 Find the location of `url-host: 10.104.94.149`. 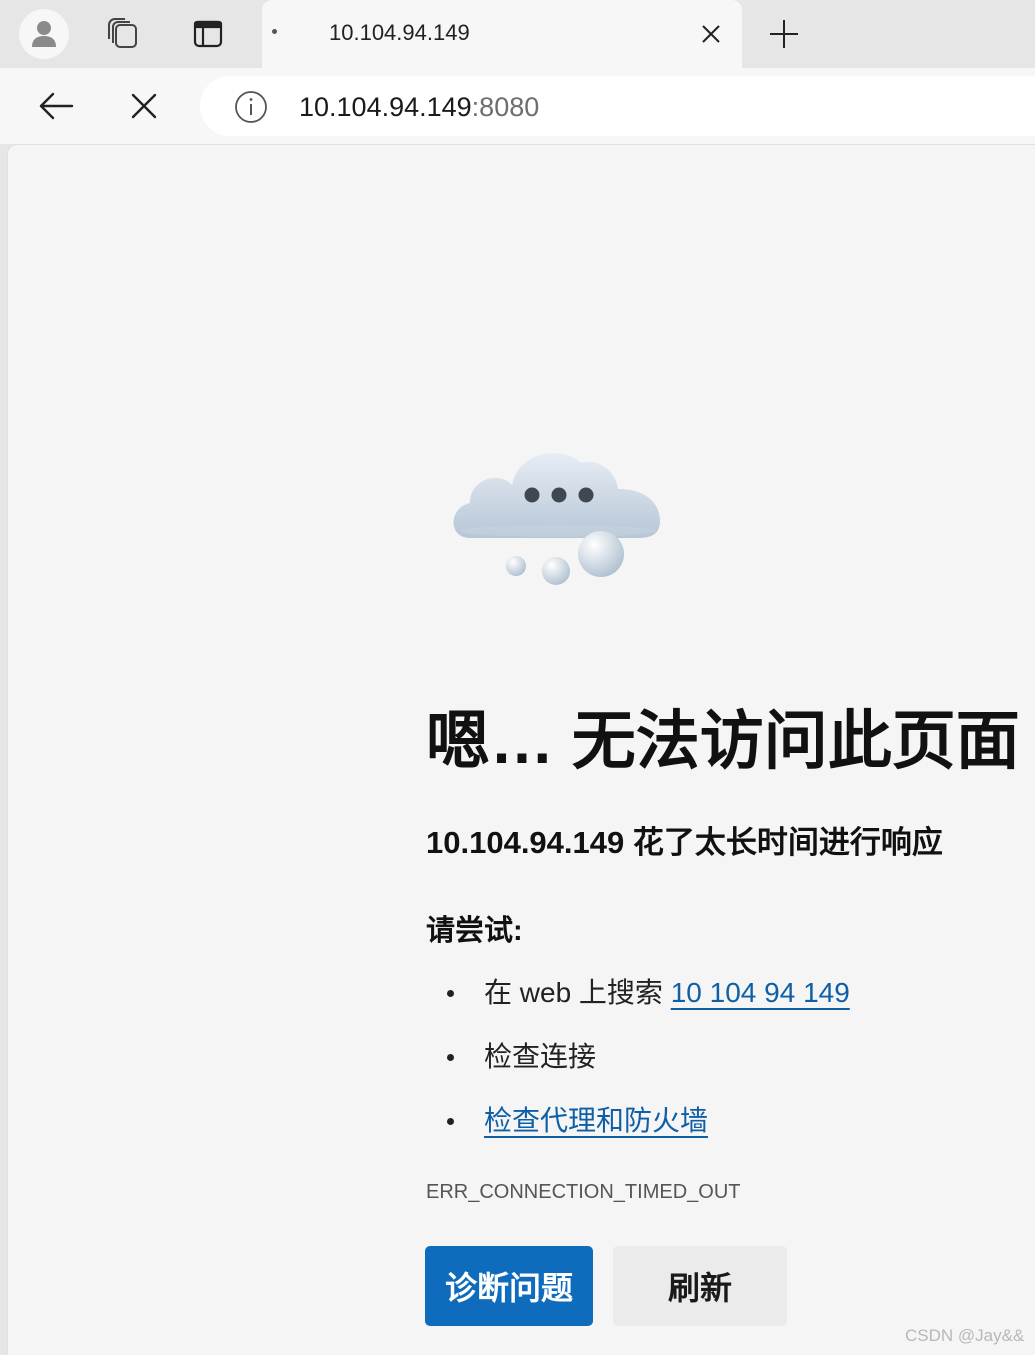

url-host: 10.104.94.149 is located at coordinates (385, 107).